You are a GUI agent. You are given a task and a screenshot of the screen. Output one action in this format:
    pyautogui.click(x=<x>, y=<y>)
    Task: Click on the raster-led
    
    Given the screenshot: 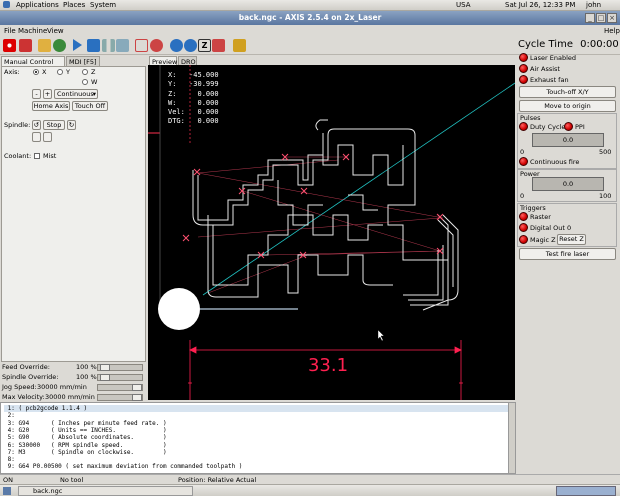 What is the action you would take?
    pyautogui.click(x=523, y=216)
    